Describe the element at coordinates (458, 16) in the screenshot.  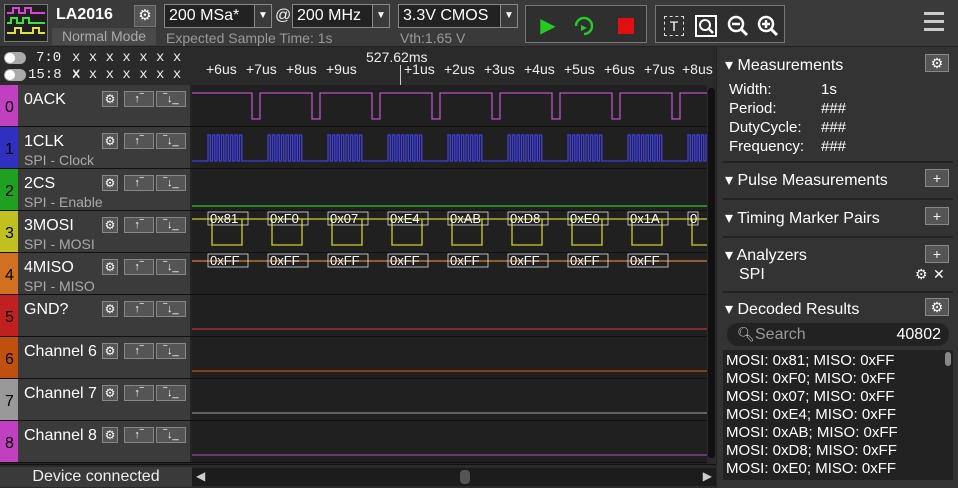
I see `voltage-select: 3.3V CMOS ▼` at that location.